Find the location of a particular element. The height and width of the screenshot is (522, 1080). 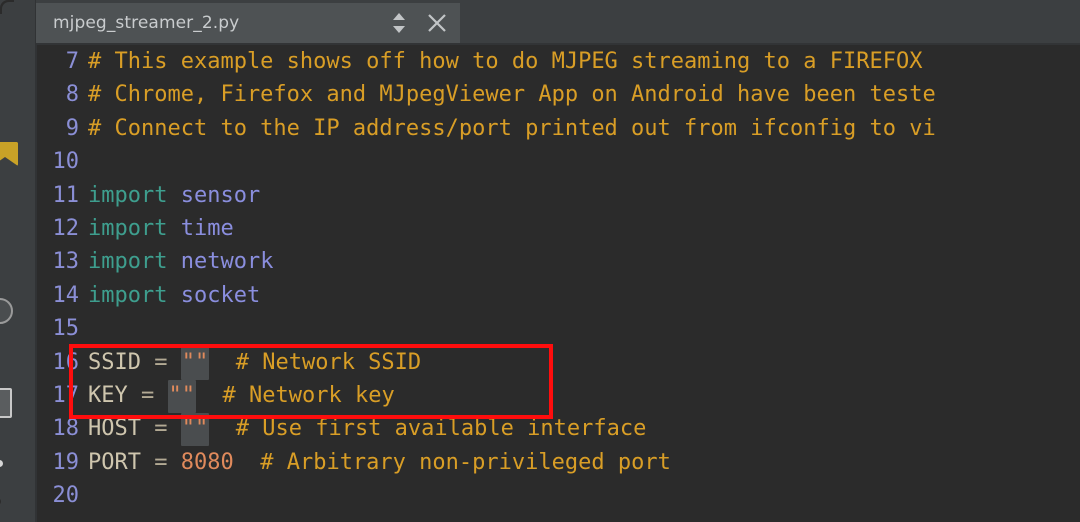

token-comment: # Network key is located at coordinates (308, 395).